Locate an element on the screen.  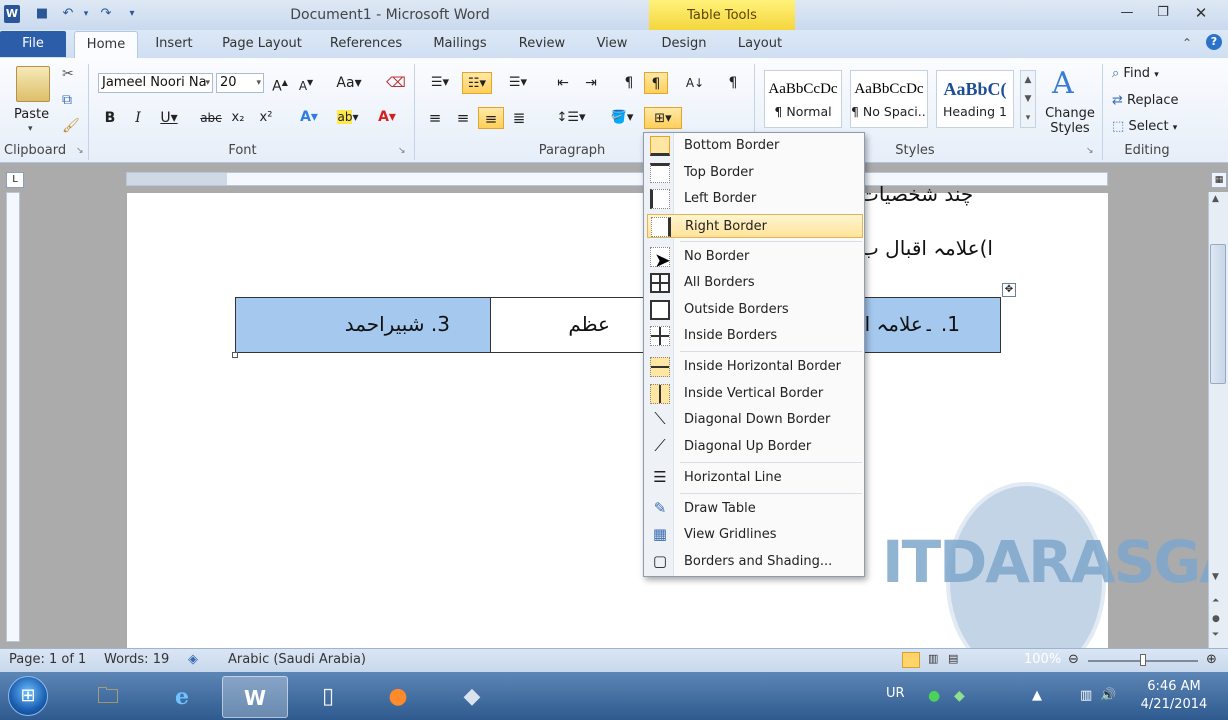
style-heading-1: AaBbC( Heading 1 is located at coordinates (975, 99).